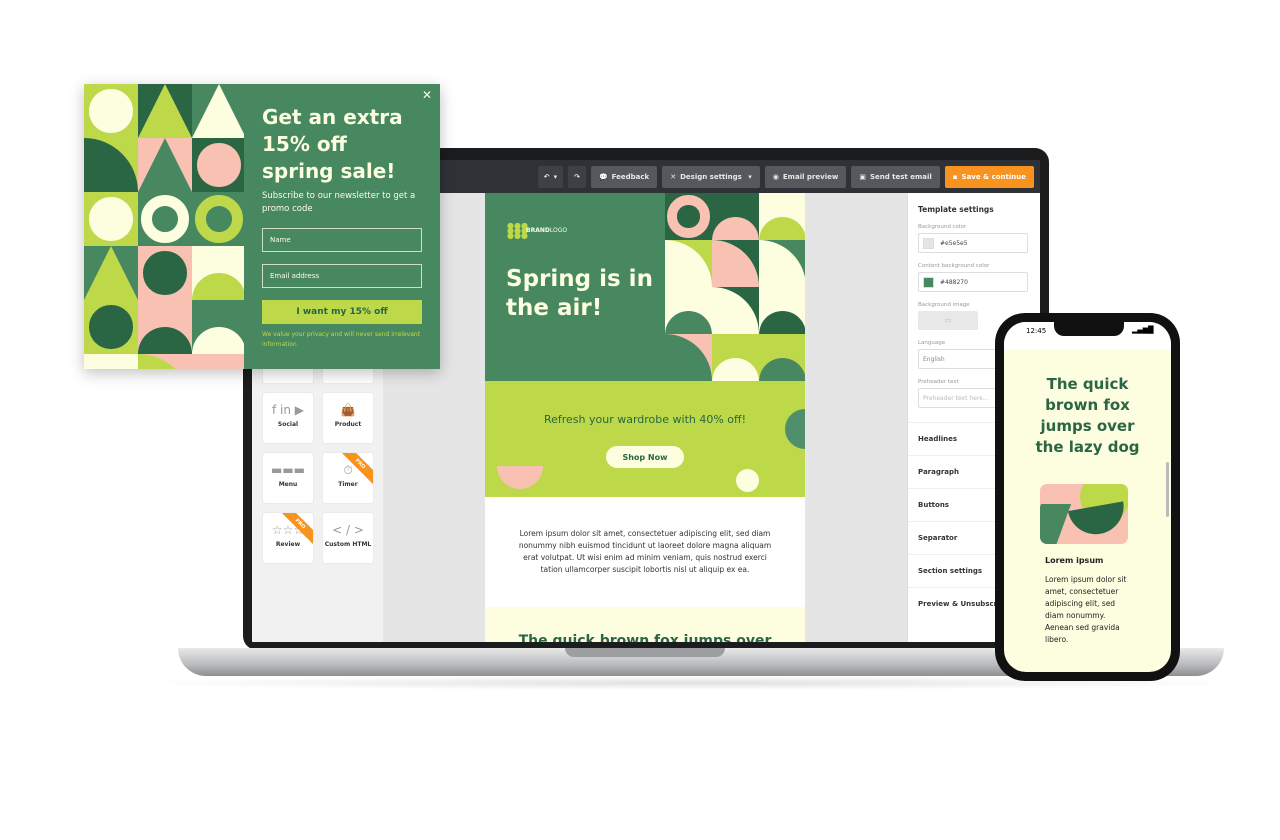 This screenshot has width=1280, height=840. I want to click on block-menu: ▬▬▬ Menu, so click(288, 478).